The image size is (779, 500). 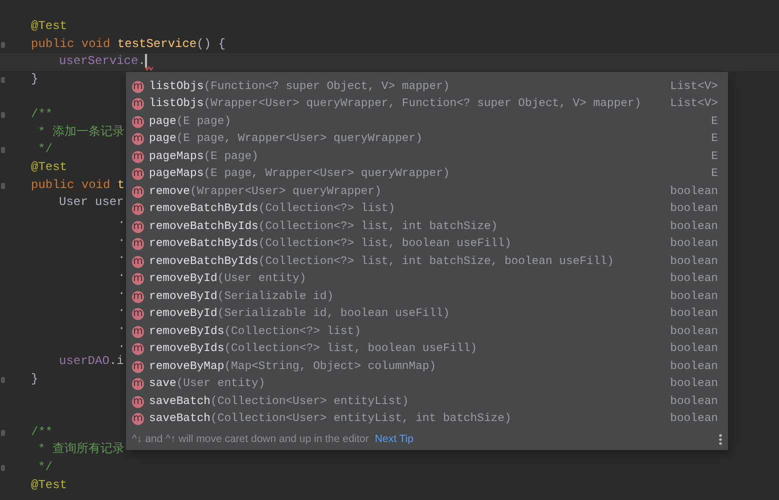 I want to click on completion-item: m removeBatchByIds(Collection<?> list, int batchSize) boolean, so click(x=427, y=227).